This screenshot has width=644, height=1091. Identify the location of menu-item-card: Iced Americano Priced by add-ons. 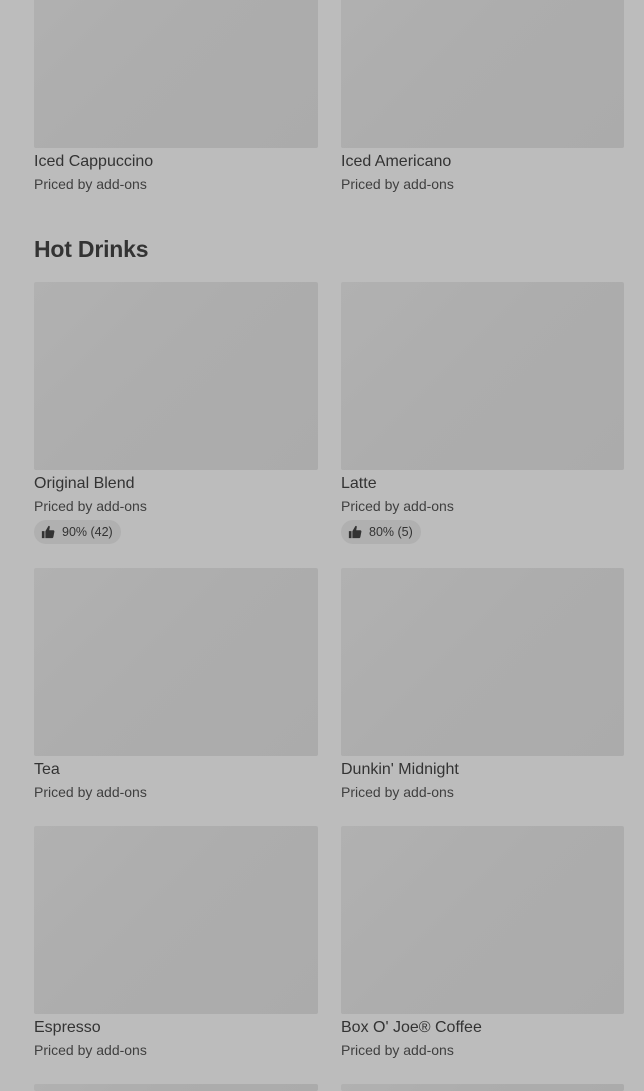
(482, 96).